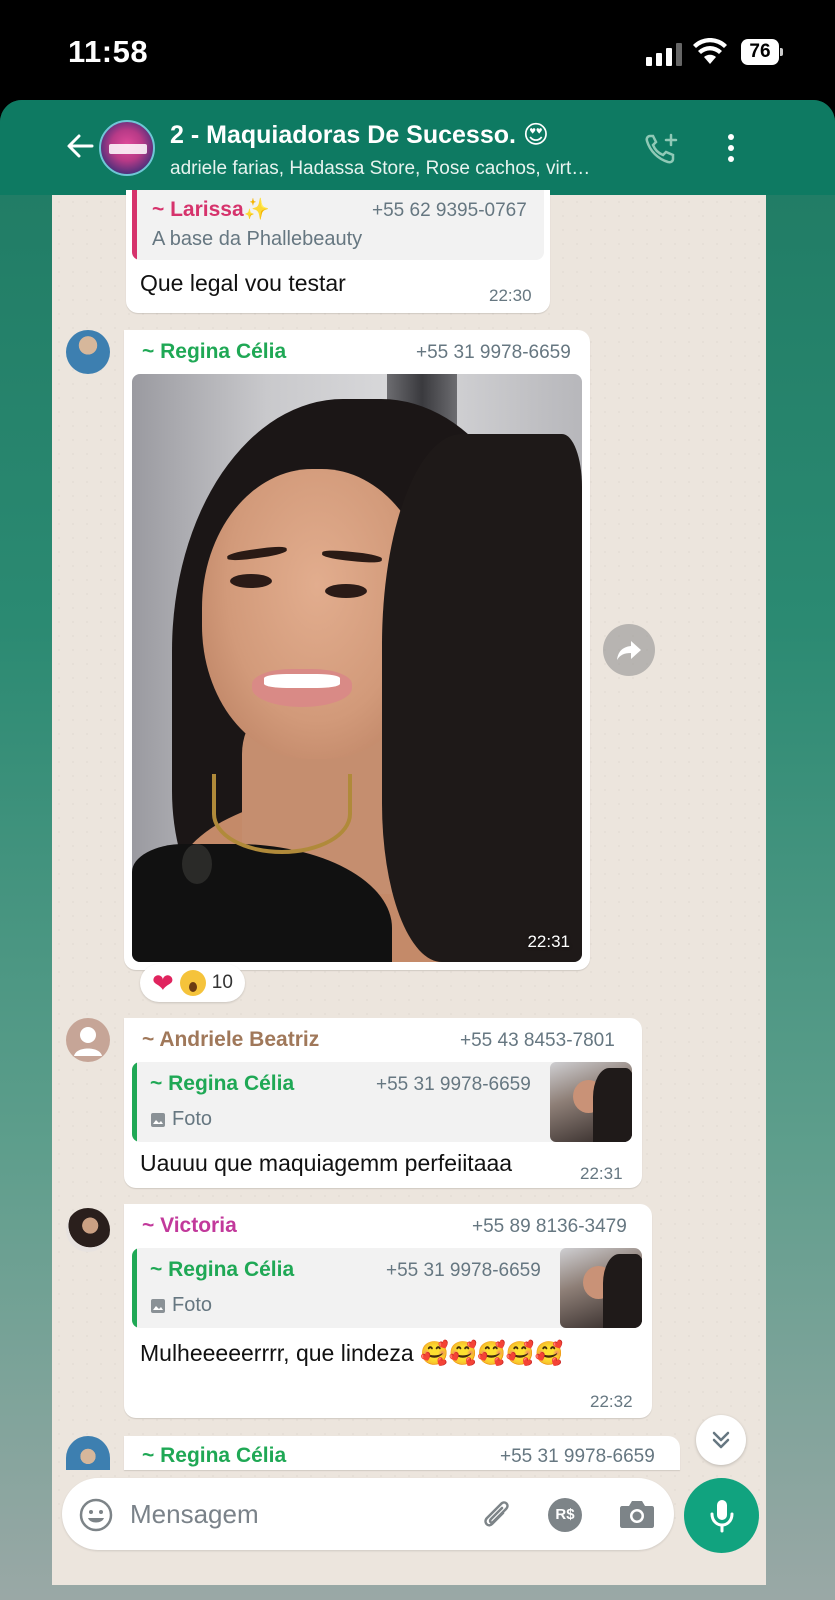 The width and height of the screenshot is (835, 1600). I want to click on paperclip-icon, so click(496, 1514).